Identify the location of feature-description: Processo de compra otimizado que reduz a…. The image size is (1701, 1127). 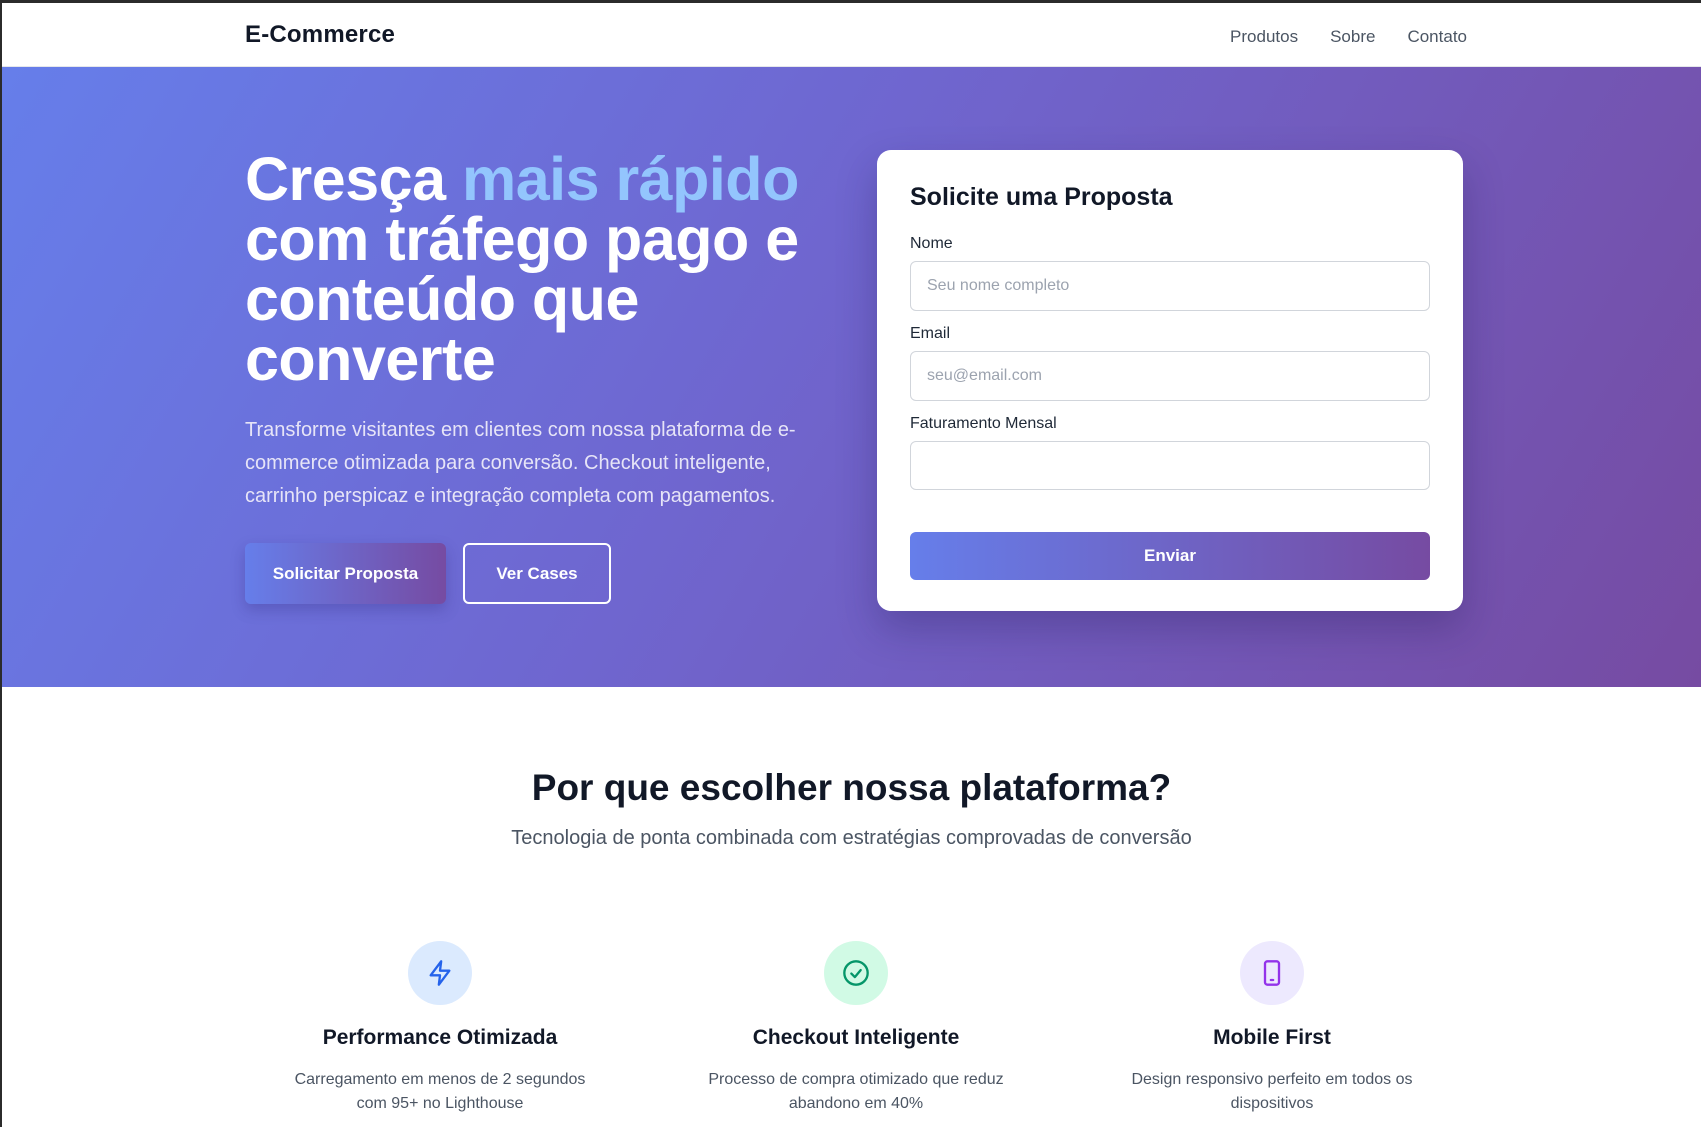
(856, 1091).